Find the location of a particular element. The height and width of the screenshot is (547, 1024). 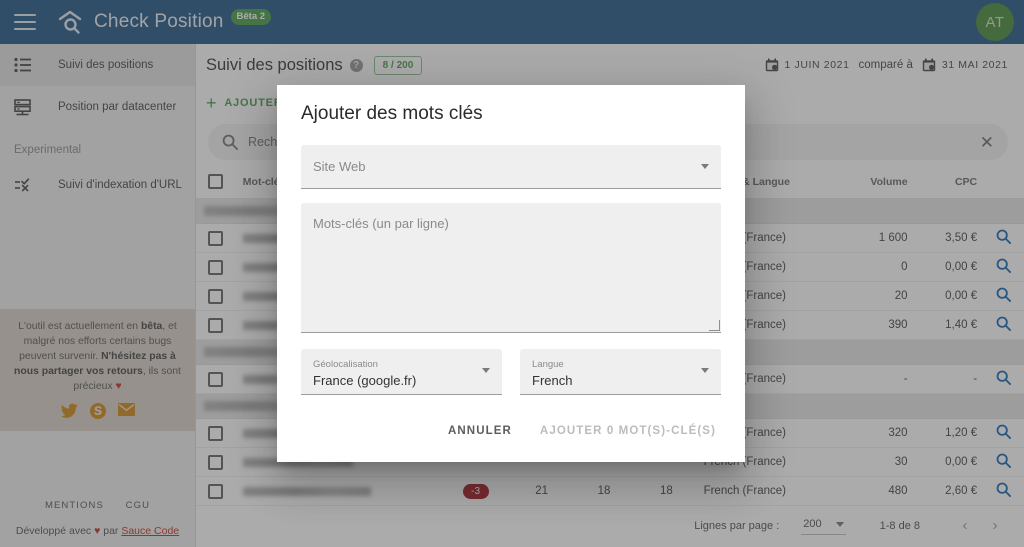

language-label: Langue is located at coordinates (548, 364).